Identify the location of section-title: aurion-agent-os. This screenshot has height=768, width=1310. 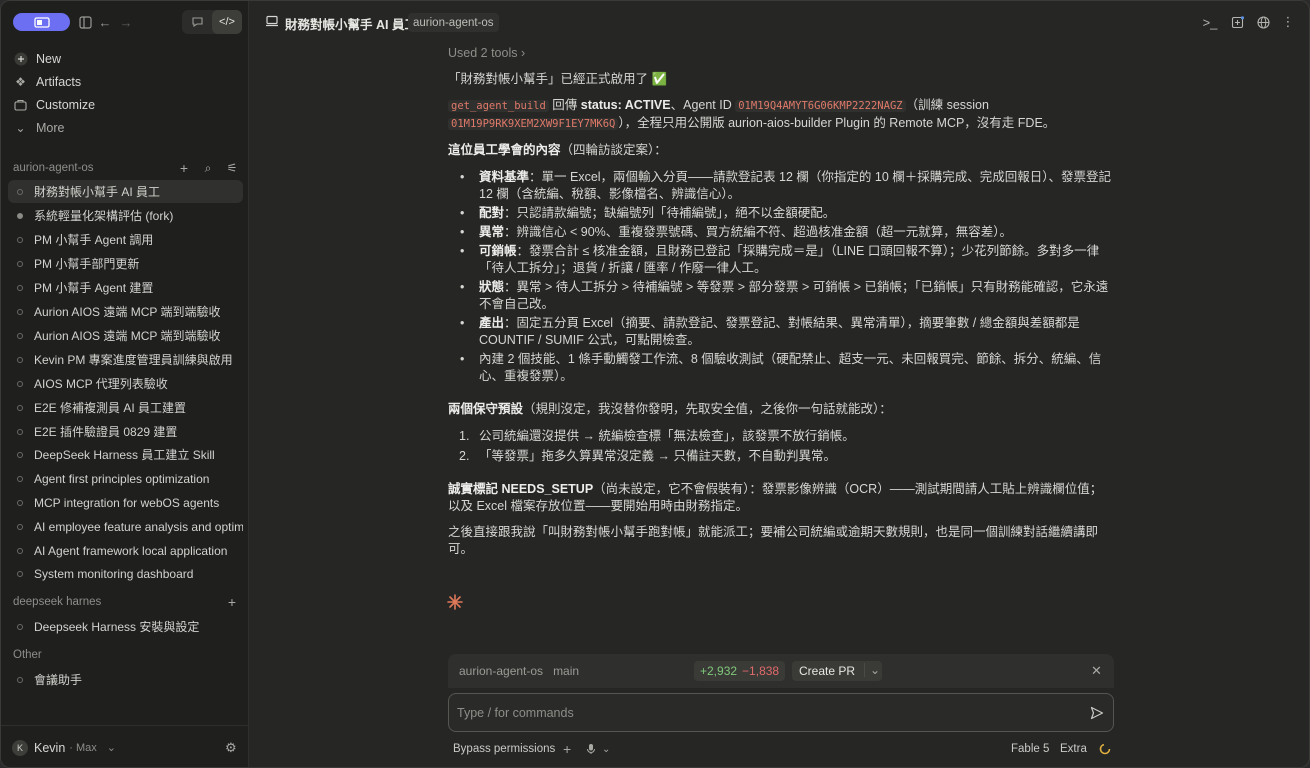
(53, 168).